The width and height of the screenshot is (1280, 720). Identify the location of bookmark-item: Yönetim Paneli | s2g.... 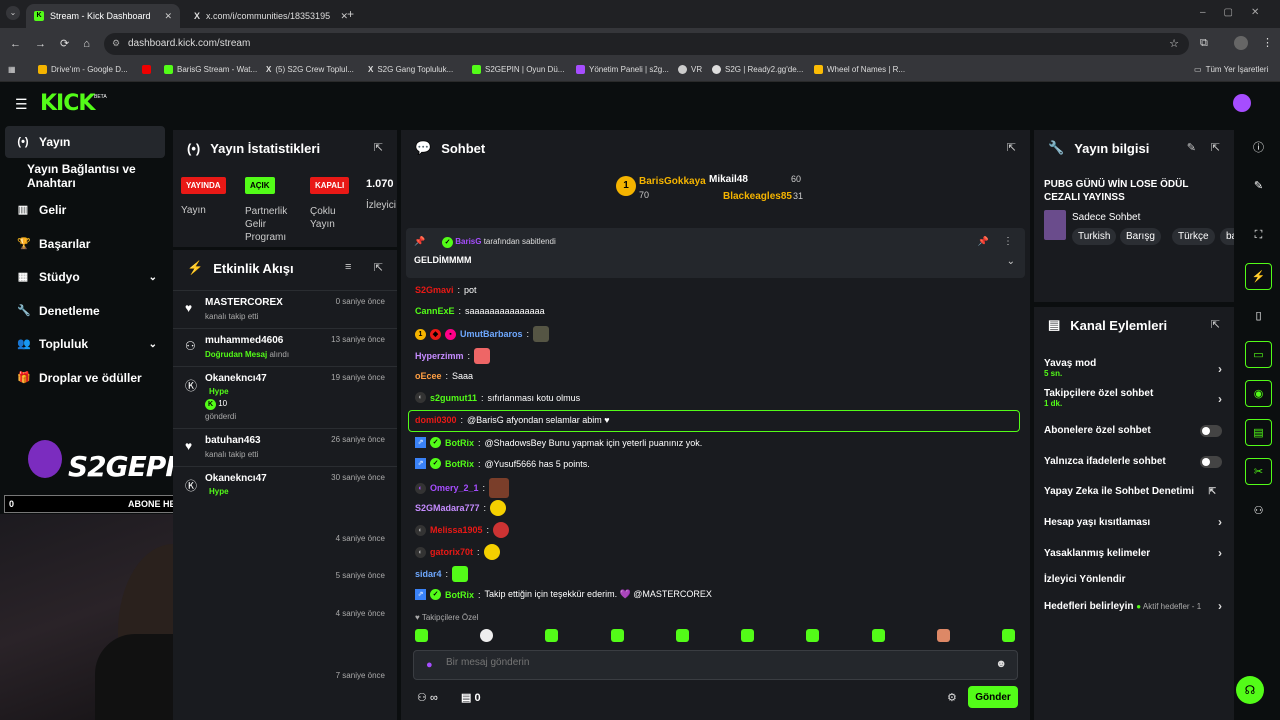
(622, 69).